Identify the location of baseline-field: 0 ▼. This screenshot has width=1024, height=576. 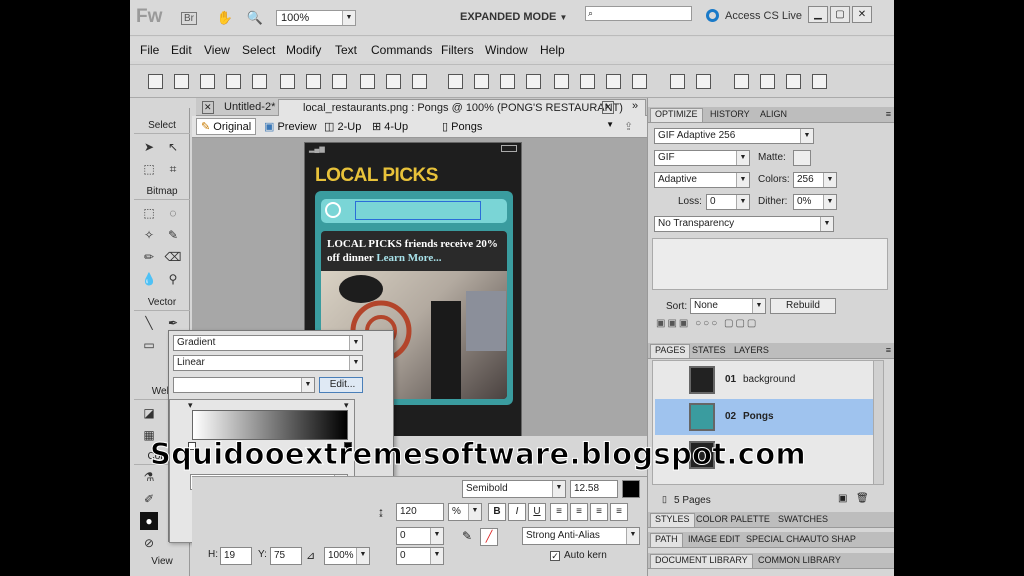
(420, 556).